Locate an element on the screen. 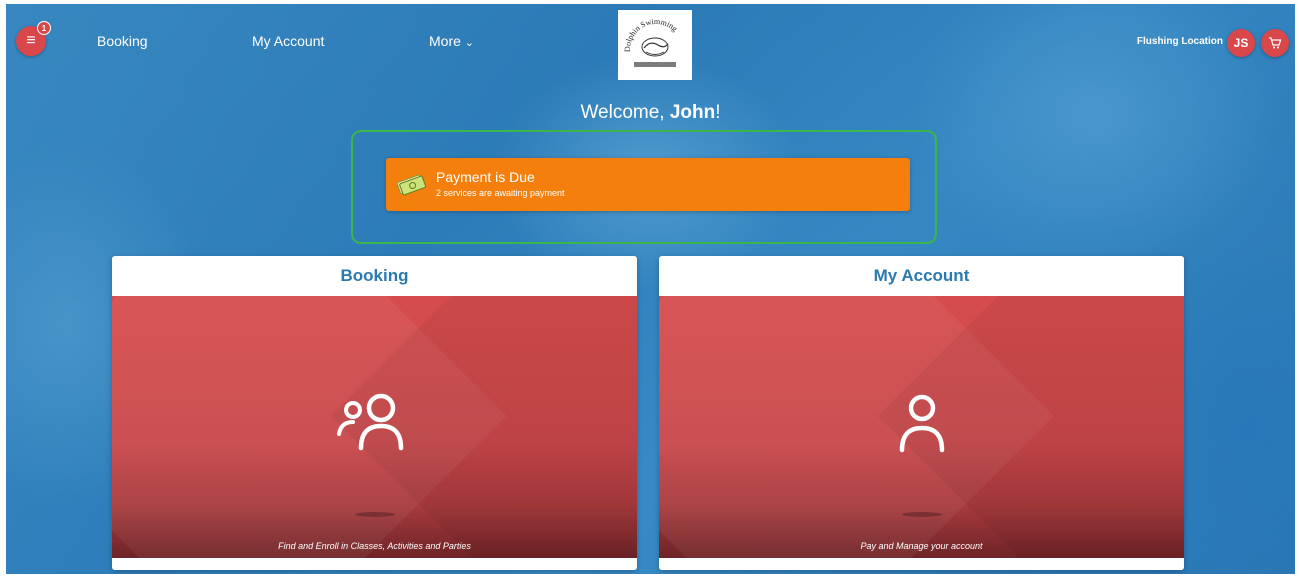  welcome-message: Welcome, John! is located at coordinates (650, 113).